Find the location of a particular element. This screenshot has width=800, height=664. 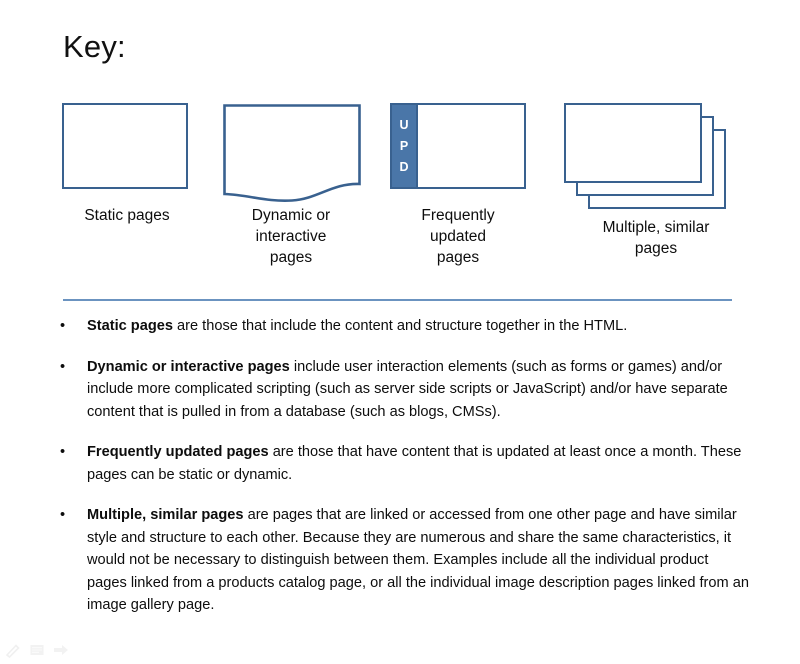

key-caption-multiple-line-2: pages is located at coordinates (656, 248).